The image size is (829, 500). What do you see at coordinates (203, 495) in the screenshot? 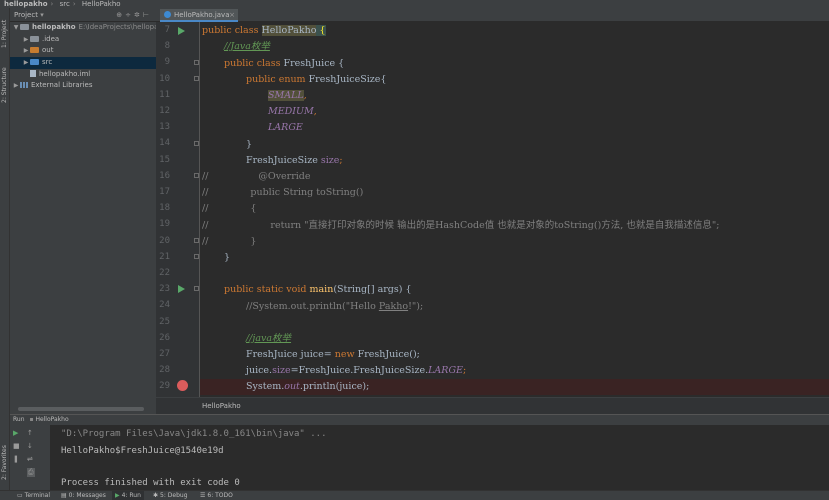
I see `todo-icon: ☰` at bounding box center [203, 495].